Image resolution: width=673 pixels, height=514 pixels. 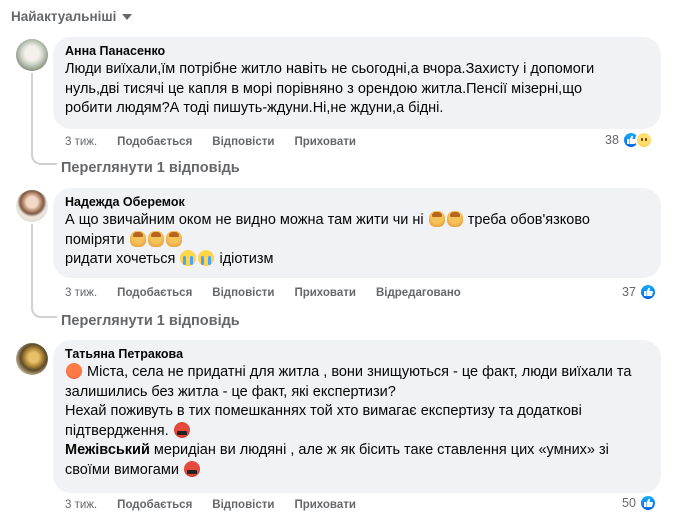 What do you see at coordinates (107, 450) in the screenshot?
I see `mentioned-name: Межівський` at bounding box center [107, 450].